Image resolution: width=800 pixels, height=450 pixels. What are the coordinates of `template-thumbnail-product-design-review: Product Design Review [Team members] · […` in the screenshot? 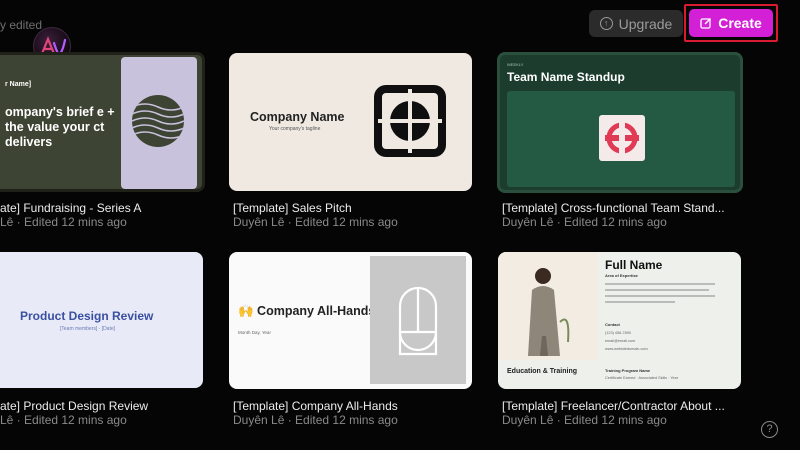 It's located at (101, 320).